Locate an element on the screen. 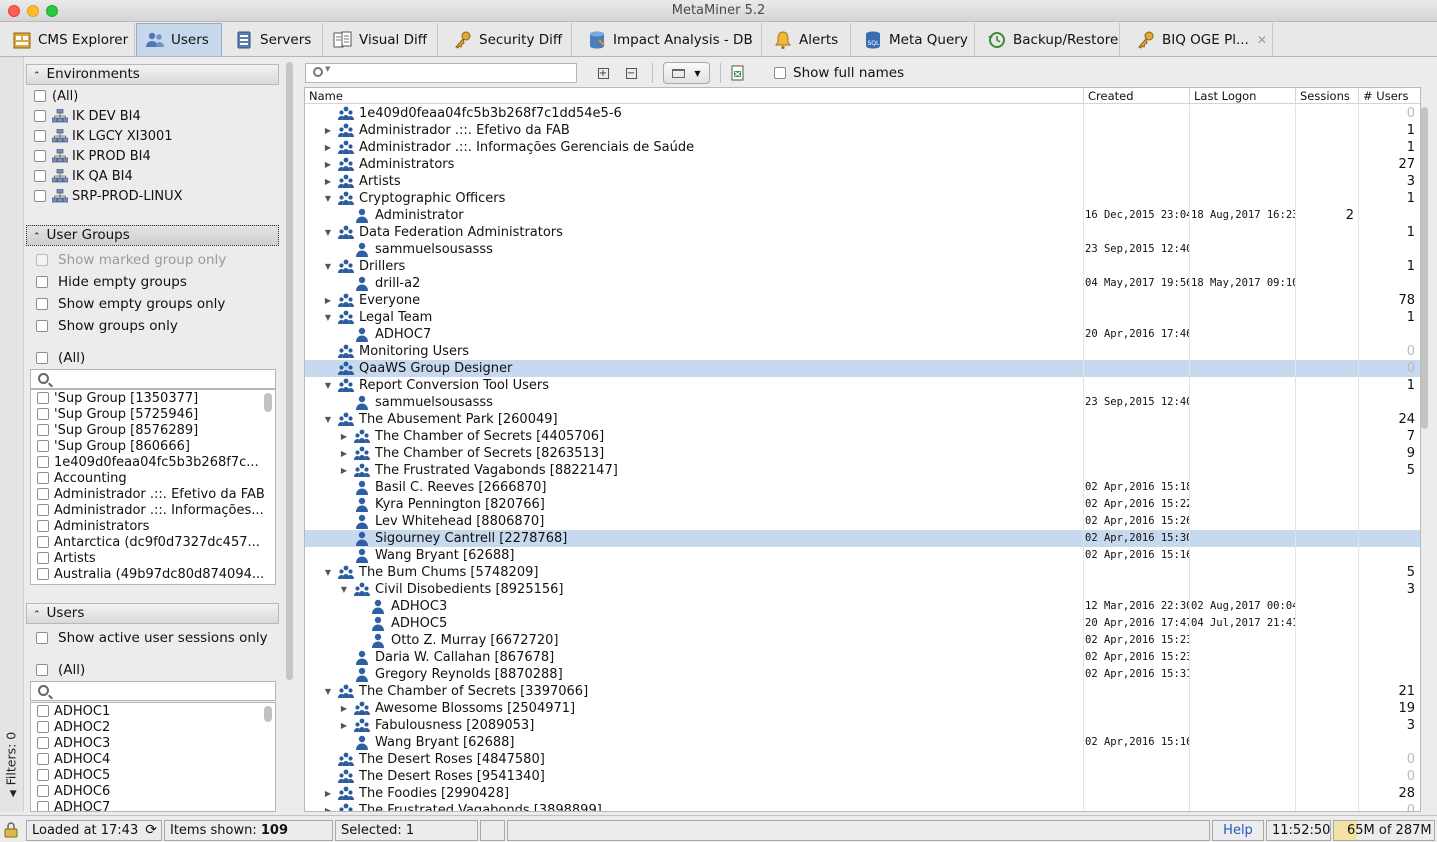  group-row: ▼ Civil Disobedients [8925156] 3 is located at coordinates (862, 589).